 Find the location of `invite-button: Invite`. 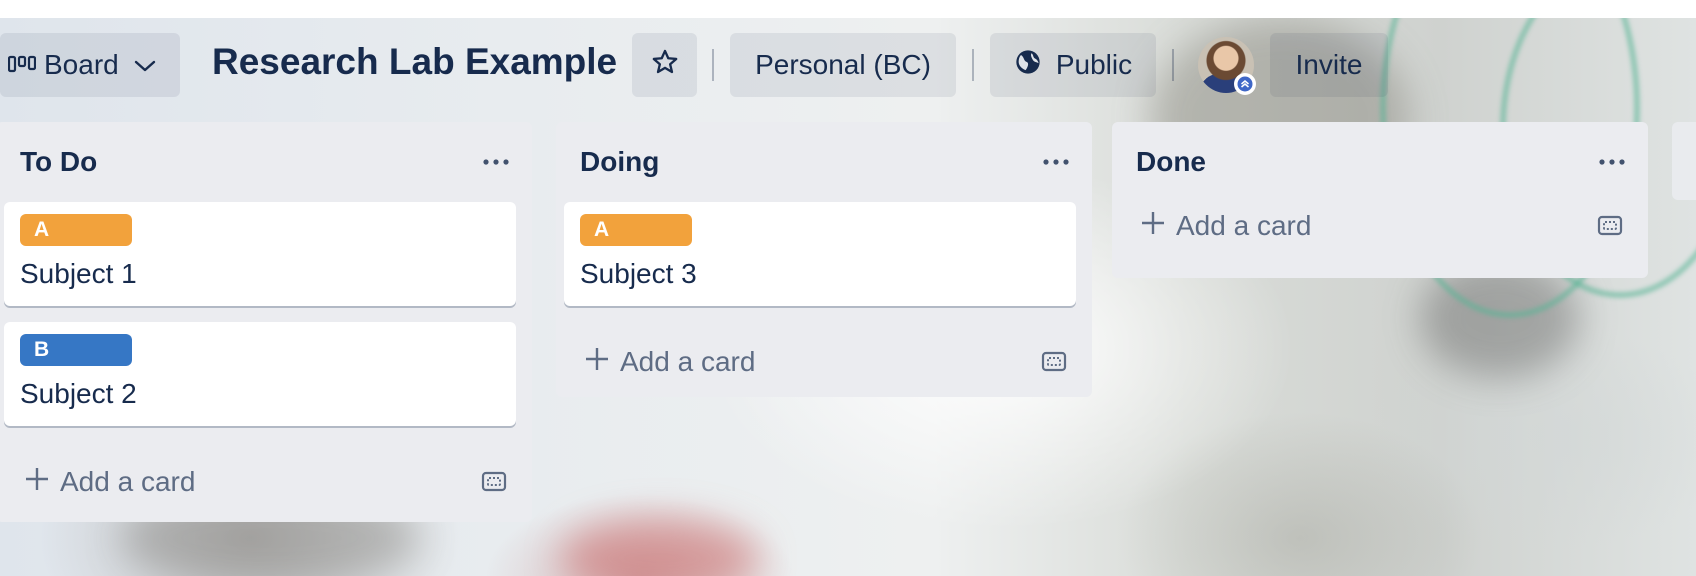

invite-button: Invite is located at coordinates (1329, 65).